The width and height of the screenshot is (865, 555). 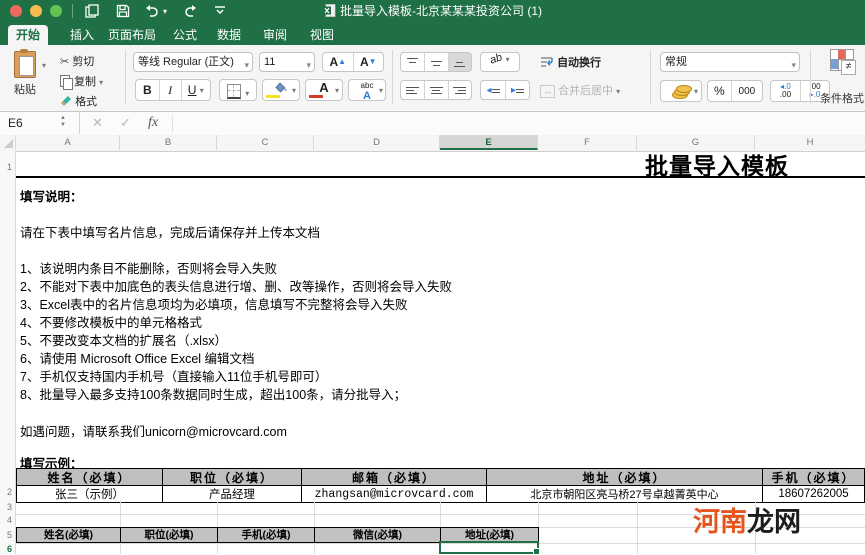 What do you see at coordinates (196, 90) in the screenshot?
I see `underline-button: U ▾` at bounding box center [196, 90].